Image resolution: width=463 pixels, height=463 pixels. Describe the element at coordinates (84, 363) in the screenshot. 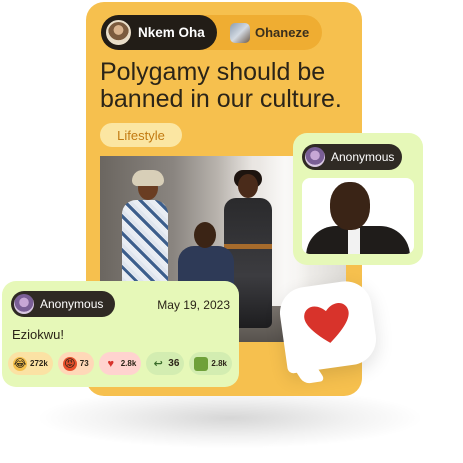

I see `reaction-count: 73` at that location.